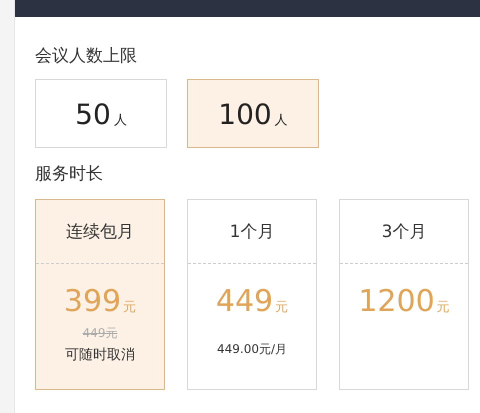 This screenshot has height=413, width=480. I want to click on limit-number: 50, so click(93, 114).